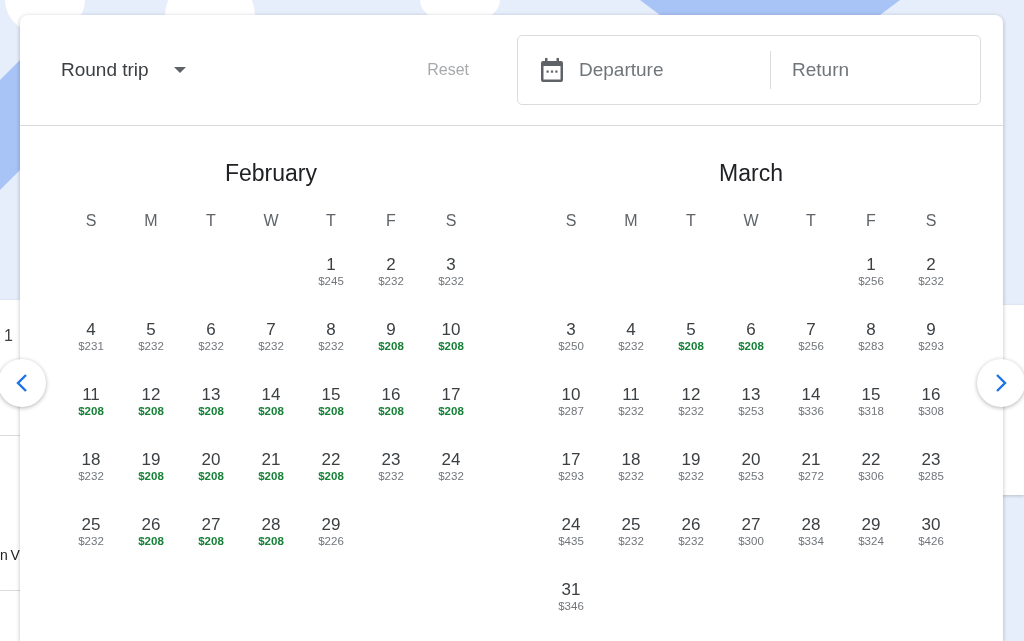 The image size is (1024, 641). Describe the element at coordinates (931, 524) in the screenshot. I see `day-number: 30` at that location.